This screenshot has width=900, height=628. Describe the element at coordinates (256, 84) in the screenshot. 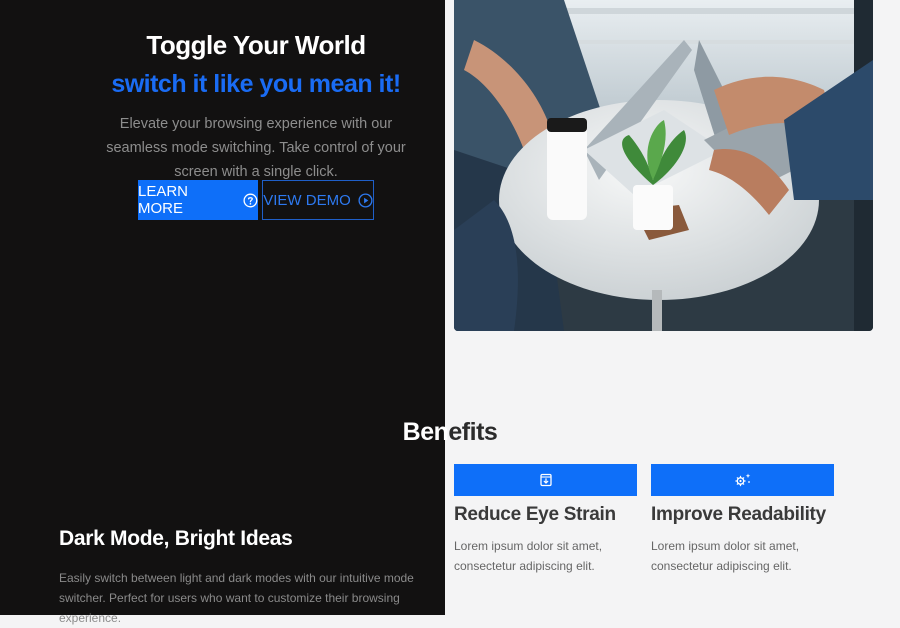

I see `hero-subtitle: switch it like you mean it!` at that location.